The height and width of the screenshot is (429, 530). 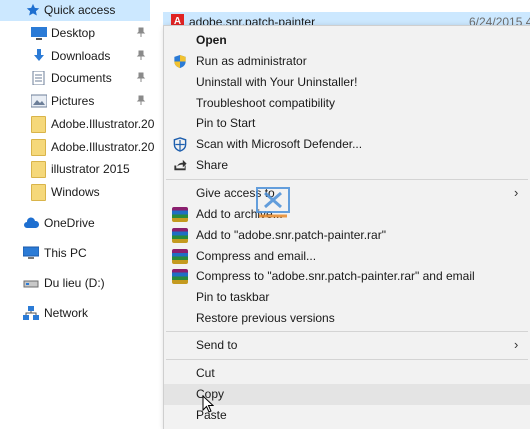 I want to click on menu-item-label: Open, so click(x=211, y=40).